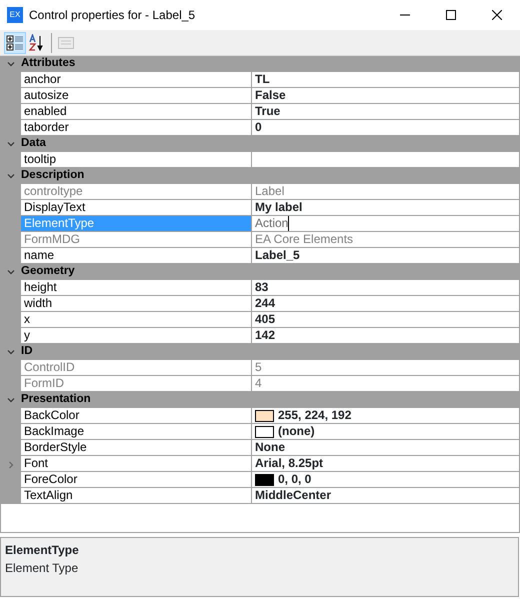 The height and width of the screenshot is (599, 520). What do you see at coordinates (278, 207) in the screenshot?
I see `property-value: My label` at bounding box center [278, 207].